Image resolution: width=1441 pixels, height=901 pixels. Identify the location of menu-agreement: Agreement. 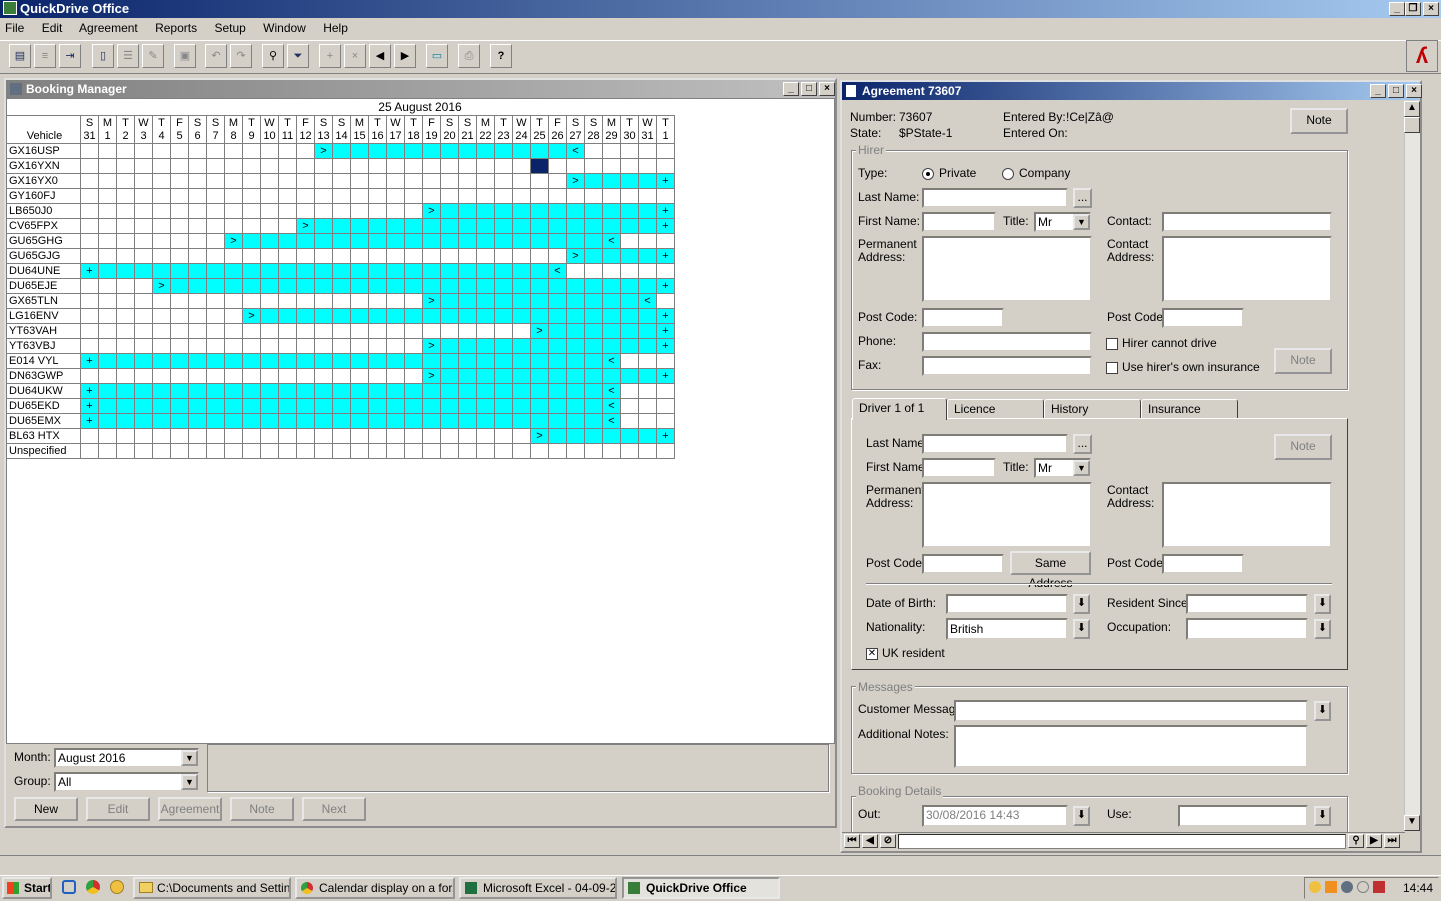
(108, 28).